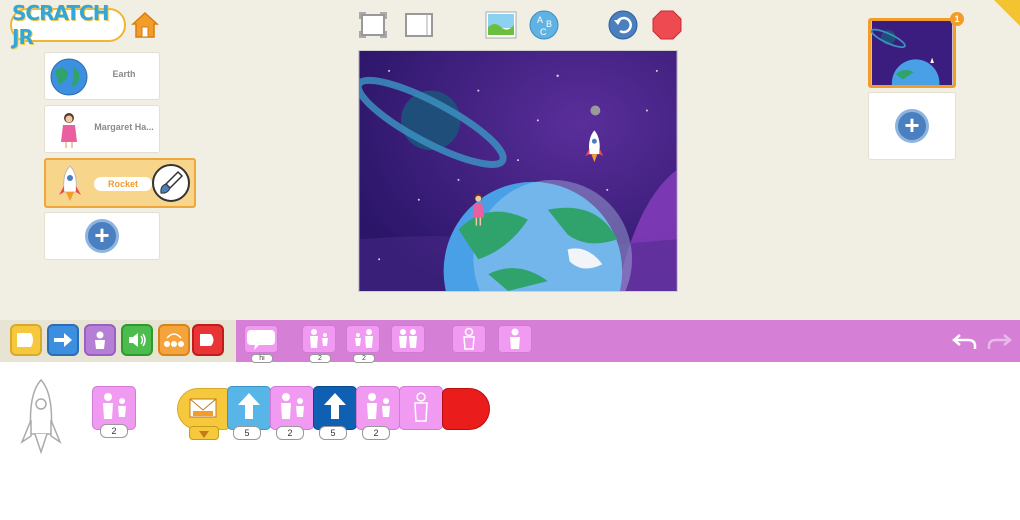 The image size is (1020, 520). I want to click on reset-size-block, so click(408, 339).